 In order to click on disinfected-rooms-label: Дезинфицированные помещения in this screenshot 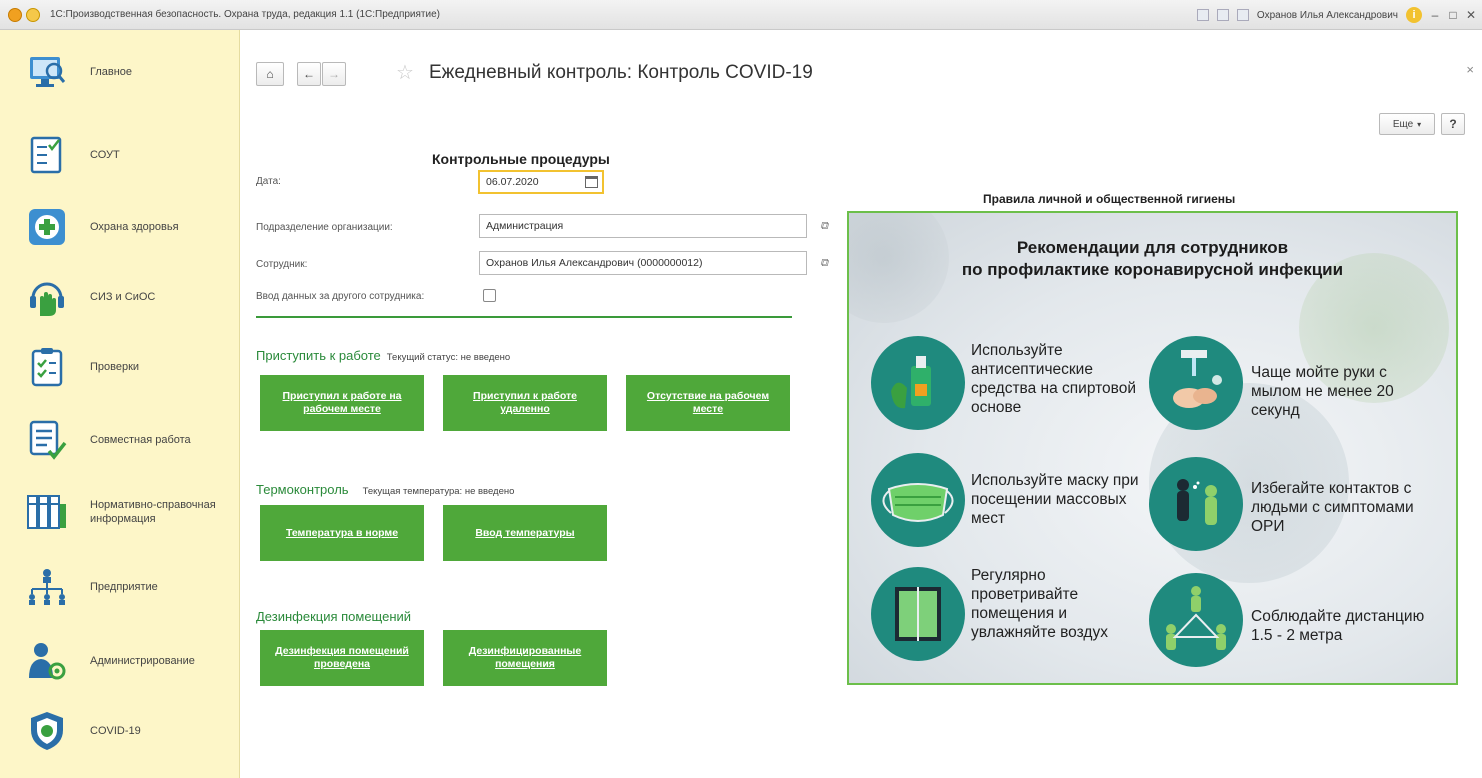, I will do `click(525, 657)`.